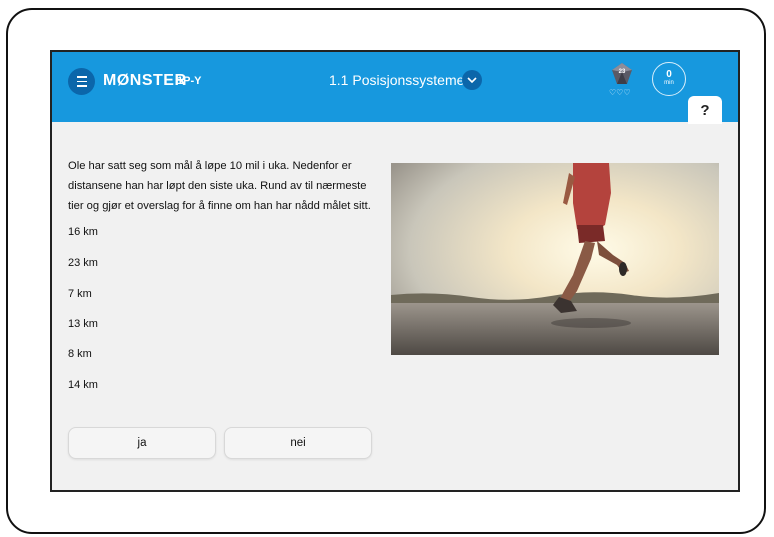 The image size is (774, 537). Describe the element at coordinates (83, 232) in the screenshot. I see `distance-item: 16 km` at that location.